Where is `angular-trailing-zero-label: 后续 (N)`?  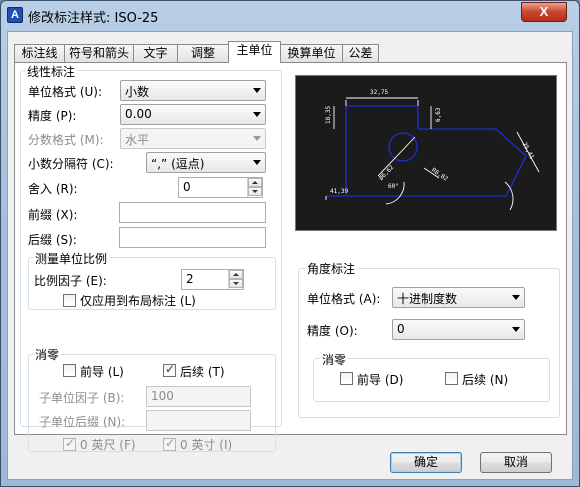 angular-trailing-zero-label: 后续 (N) is located at coordinates (485, 380).